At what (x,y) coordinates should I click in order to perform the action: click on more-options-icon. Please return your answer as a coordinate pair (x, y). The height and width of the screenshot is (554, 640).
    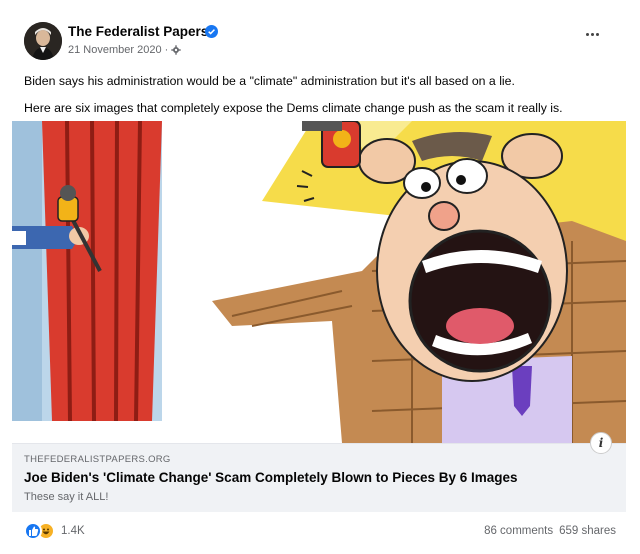
    Looking at the image, I should click on (592, 34).